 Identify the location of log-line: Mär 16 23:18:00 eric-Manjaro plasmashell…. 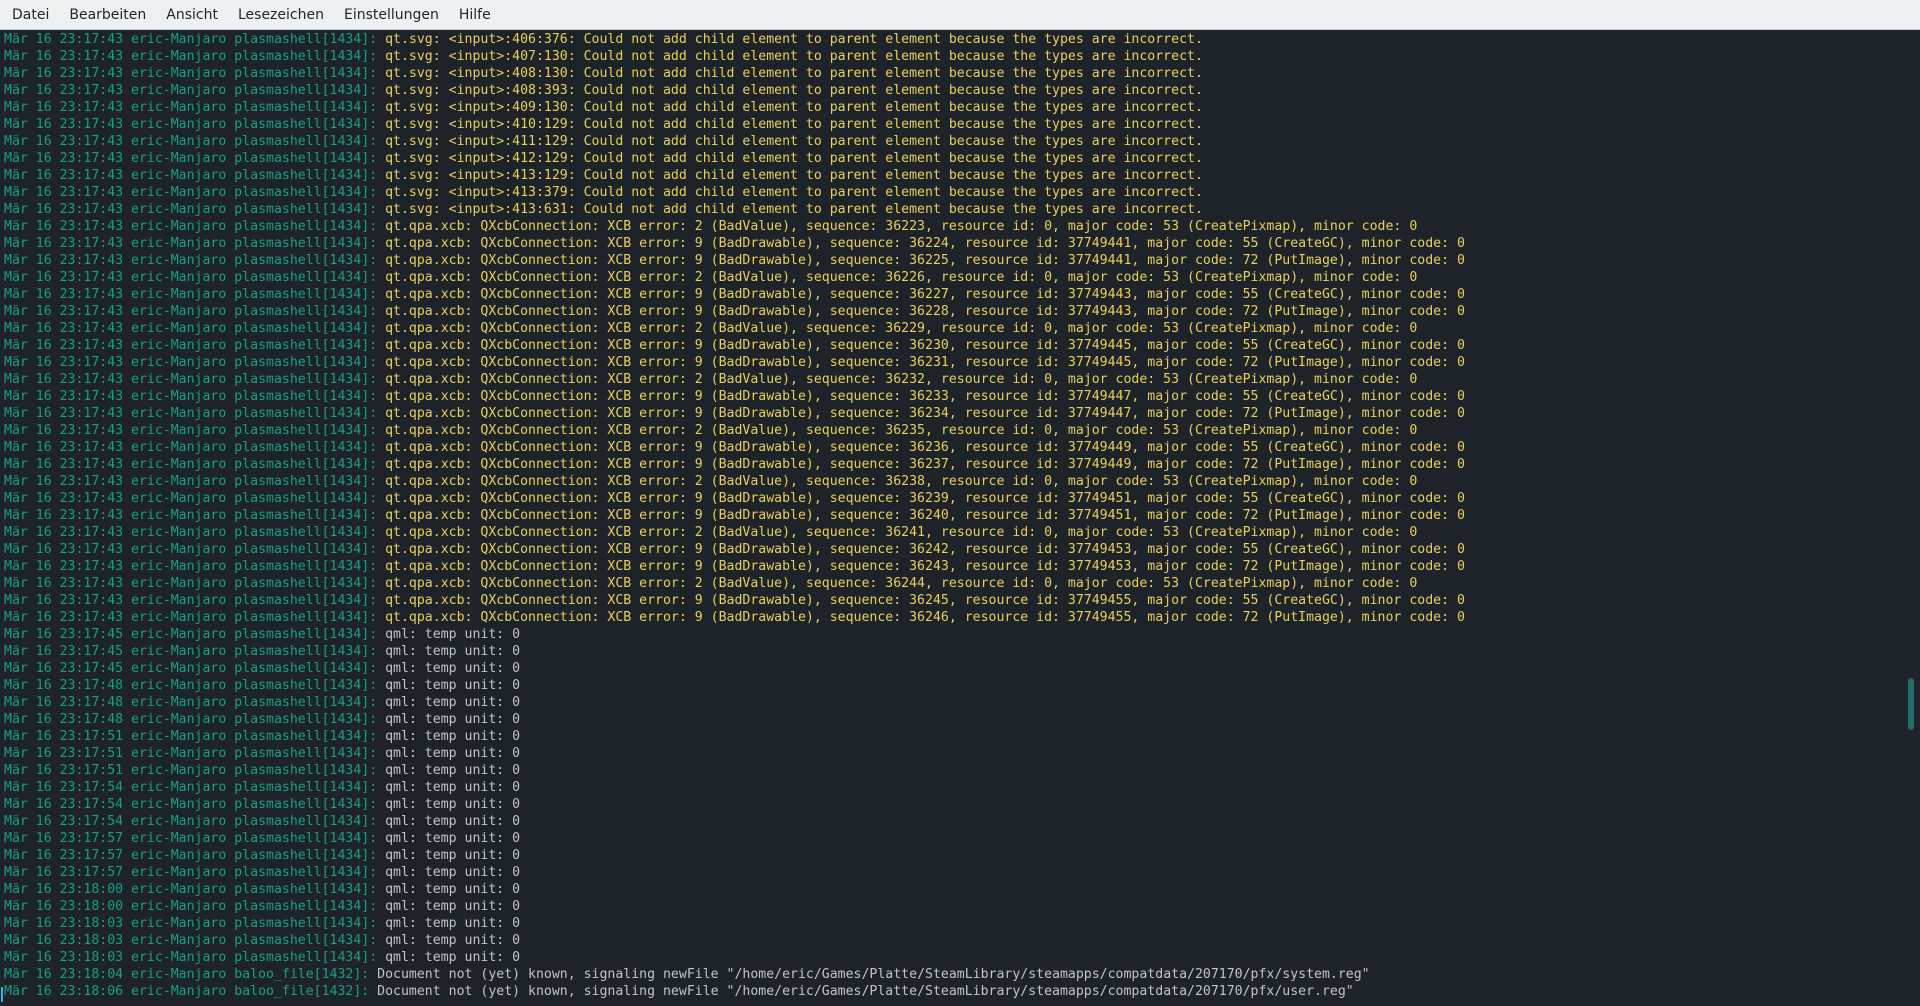
(962, 906).